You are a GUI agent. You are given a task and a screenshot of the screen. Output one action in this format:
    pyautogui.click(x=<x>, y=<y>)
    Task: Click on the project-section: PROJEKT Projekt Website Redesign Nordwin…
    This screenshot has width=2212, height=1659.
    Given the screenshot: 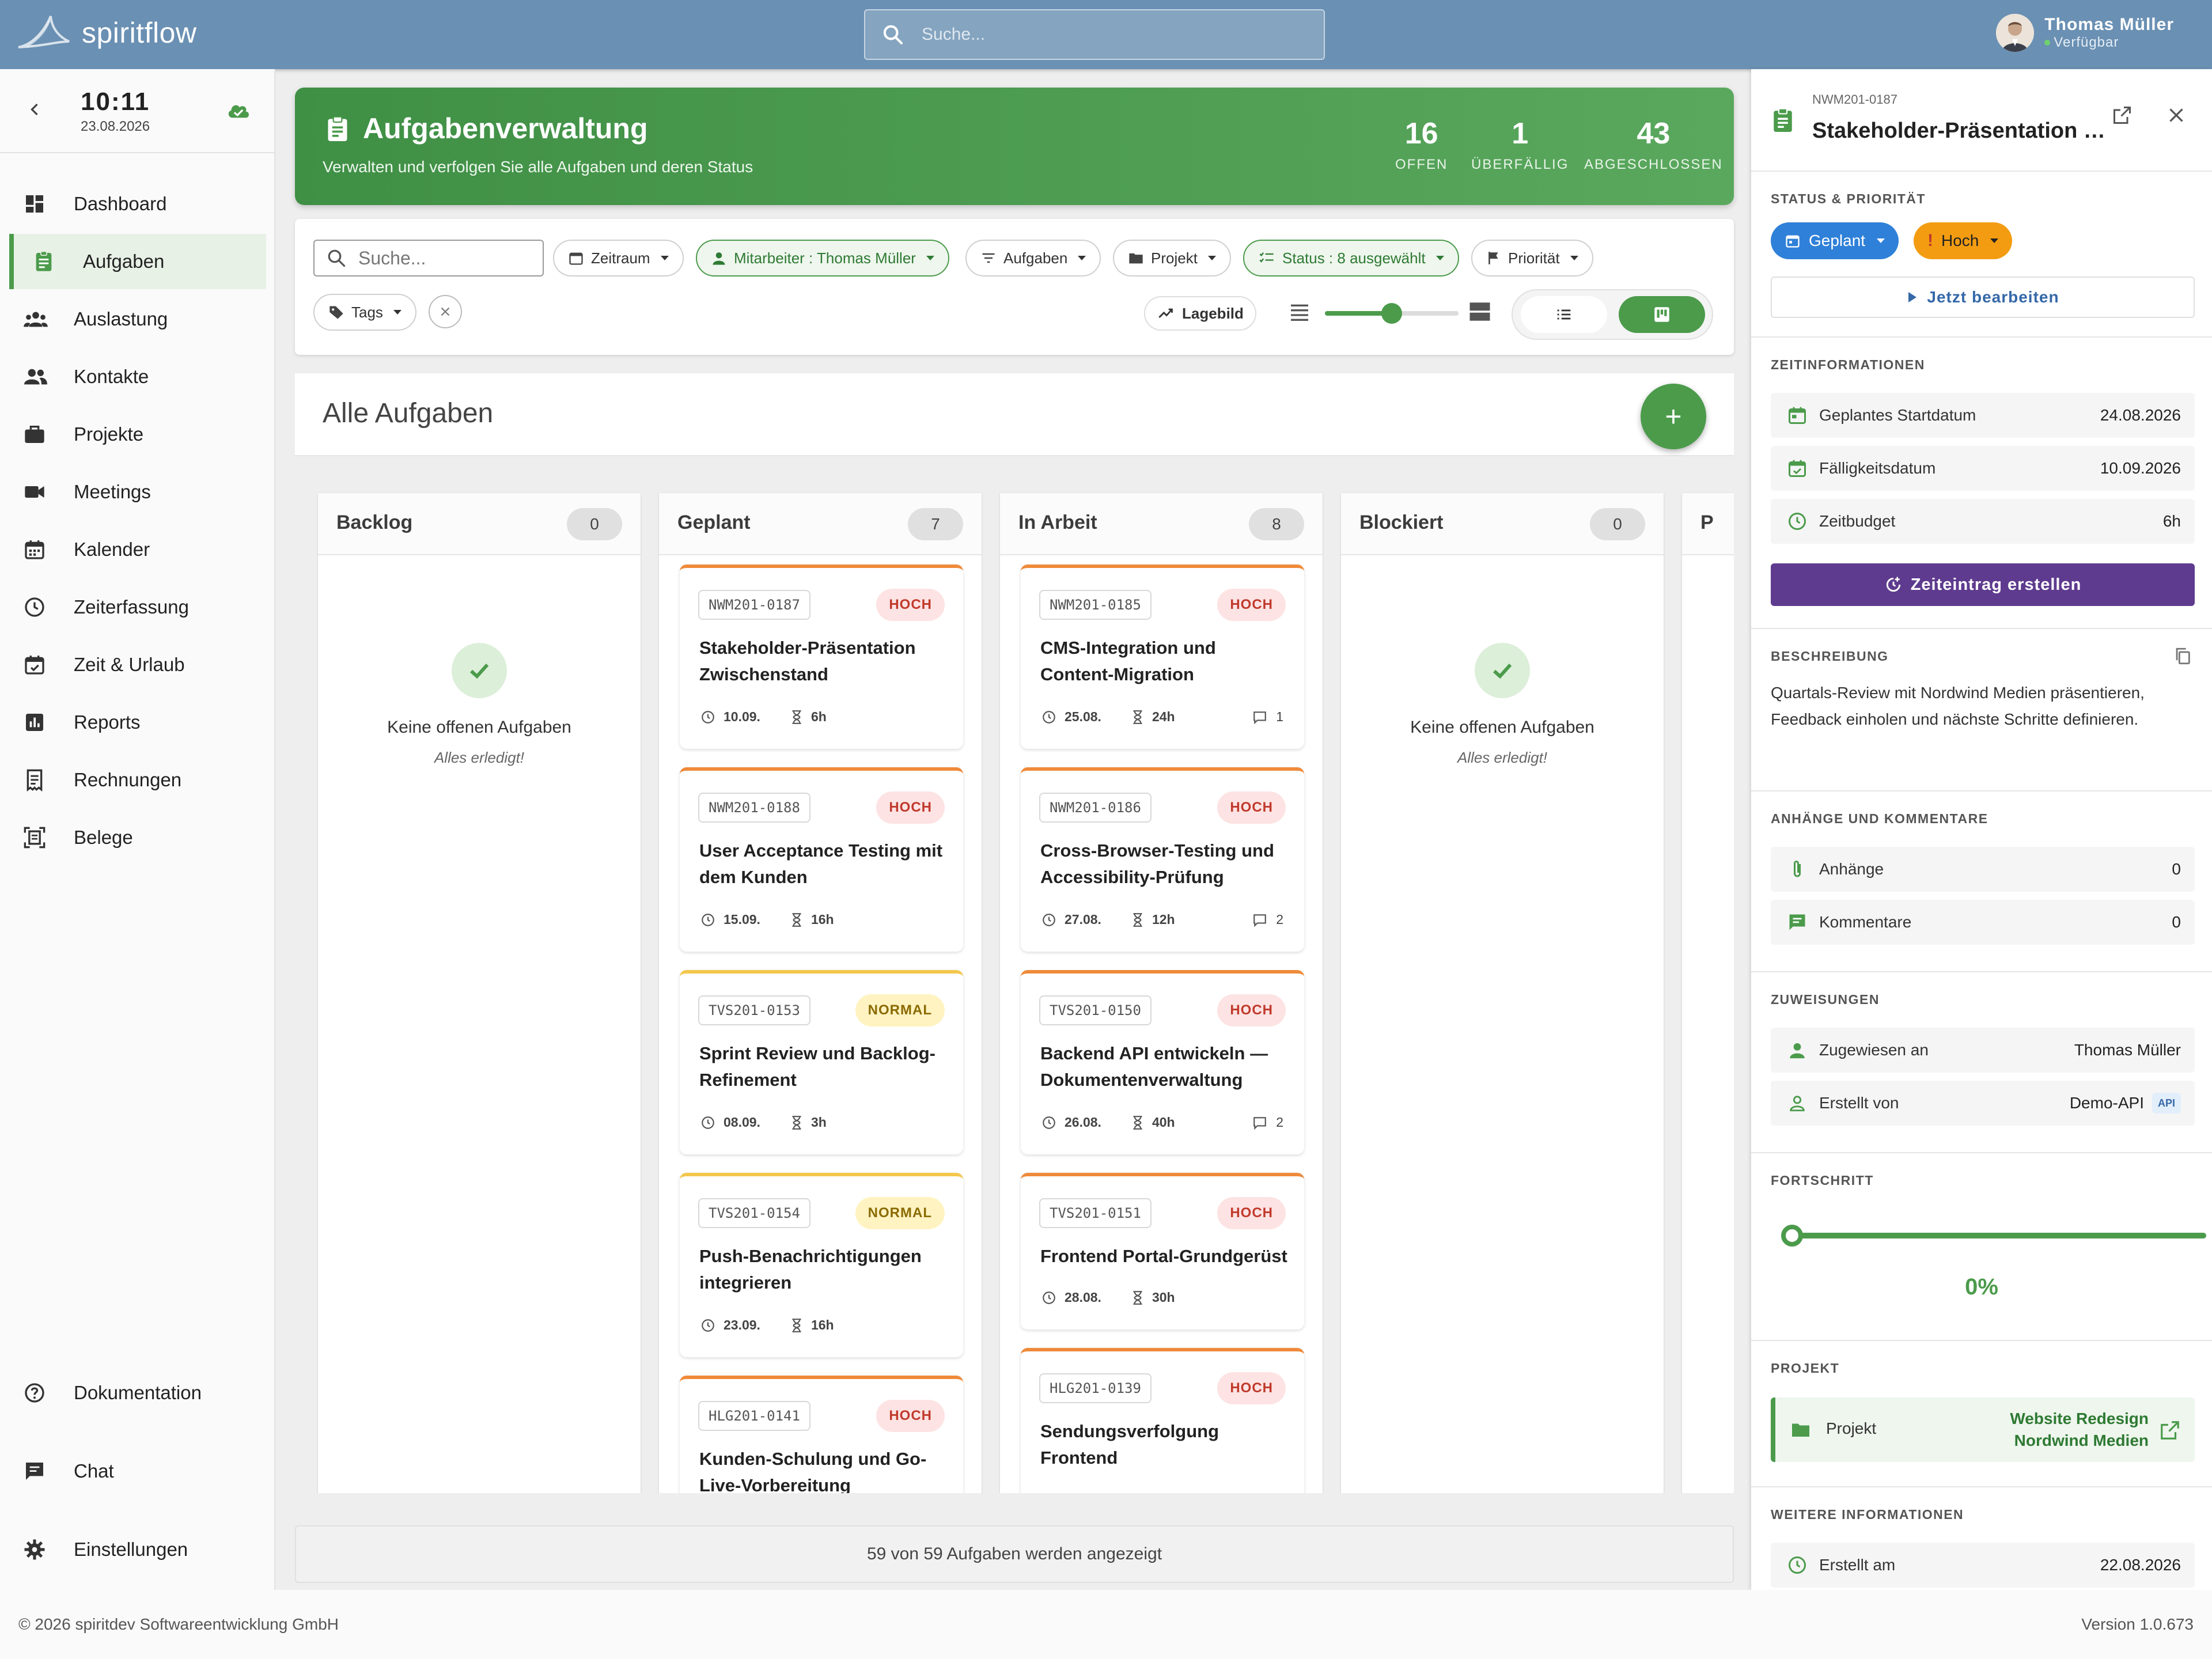 What is the action you would take?
    pyautogui.click(x=1981, y=1413)
    